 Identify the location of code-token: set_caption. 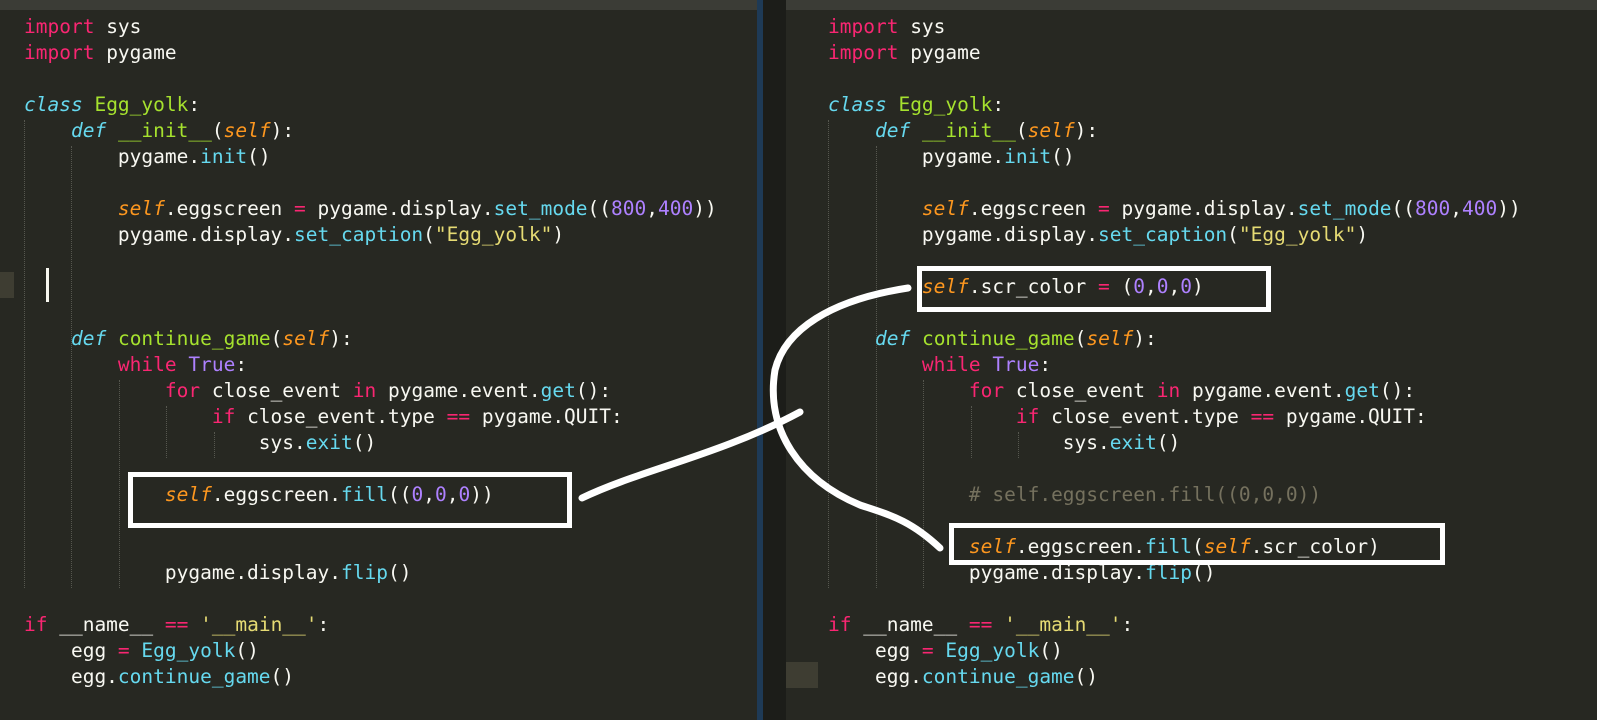
(359, 234).